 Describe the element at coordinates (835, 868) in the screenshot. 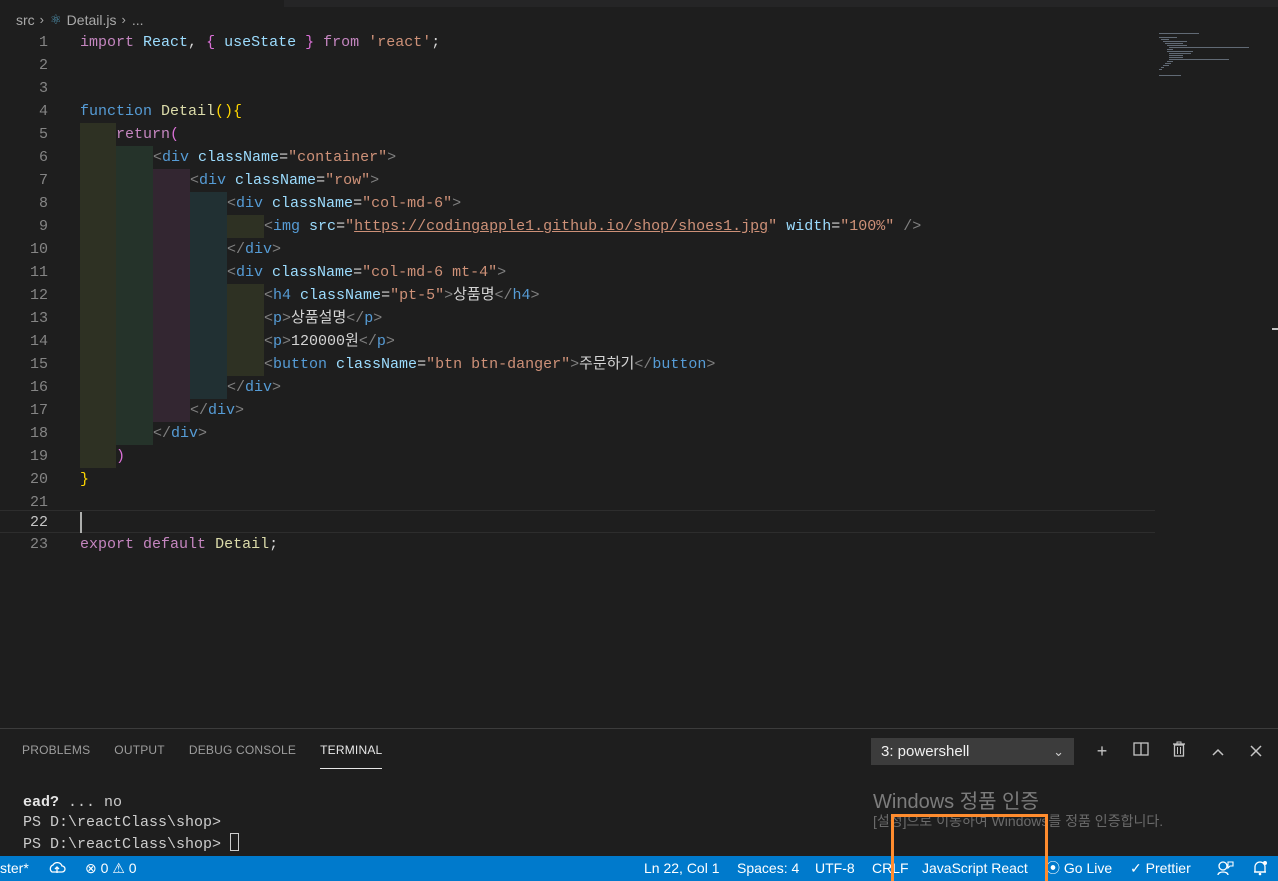

I see `encoding: UTF-8` at that location.